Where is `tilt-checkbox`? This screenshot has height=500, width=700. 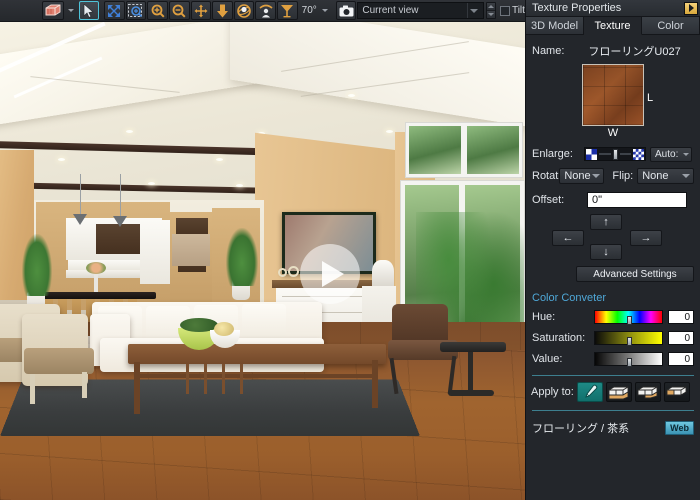 tilt-checkbox is located at coordinates (504, 10).